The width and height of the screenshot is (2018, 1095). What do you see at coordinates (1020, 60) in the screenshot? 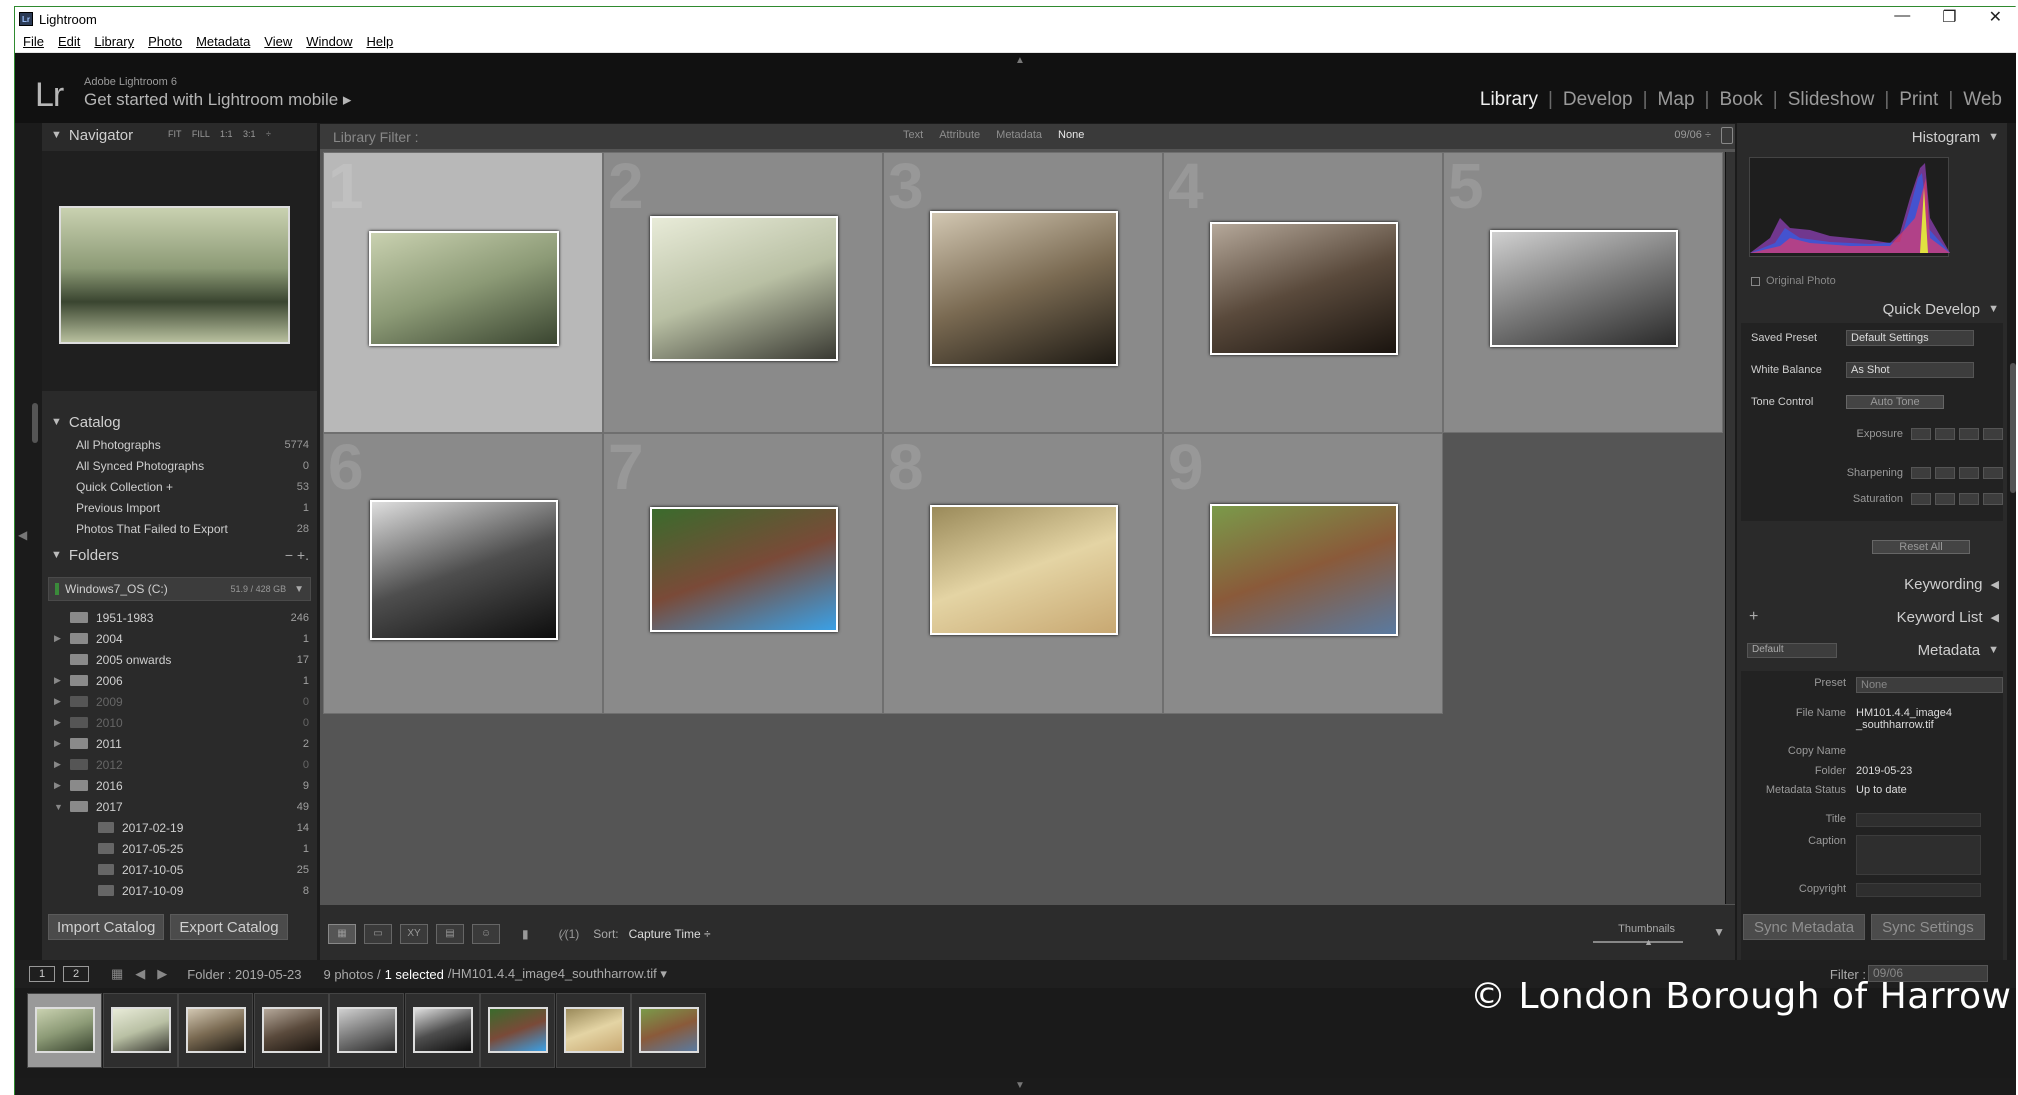
I see `collapse-top-icon: ▲` at bounding box center [1020, 60].